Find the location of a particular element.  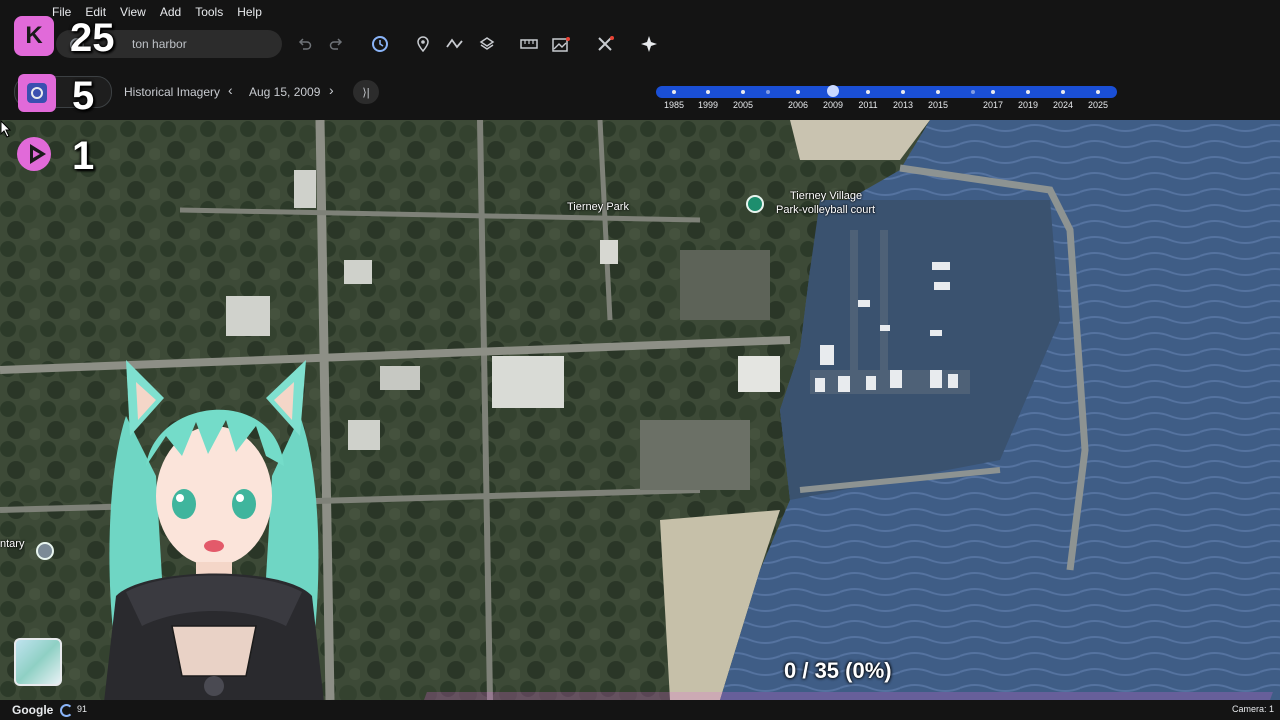

timeline-year-label: 1999 is located at coordinates (708, 105).